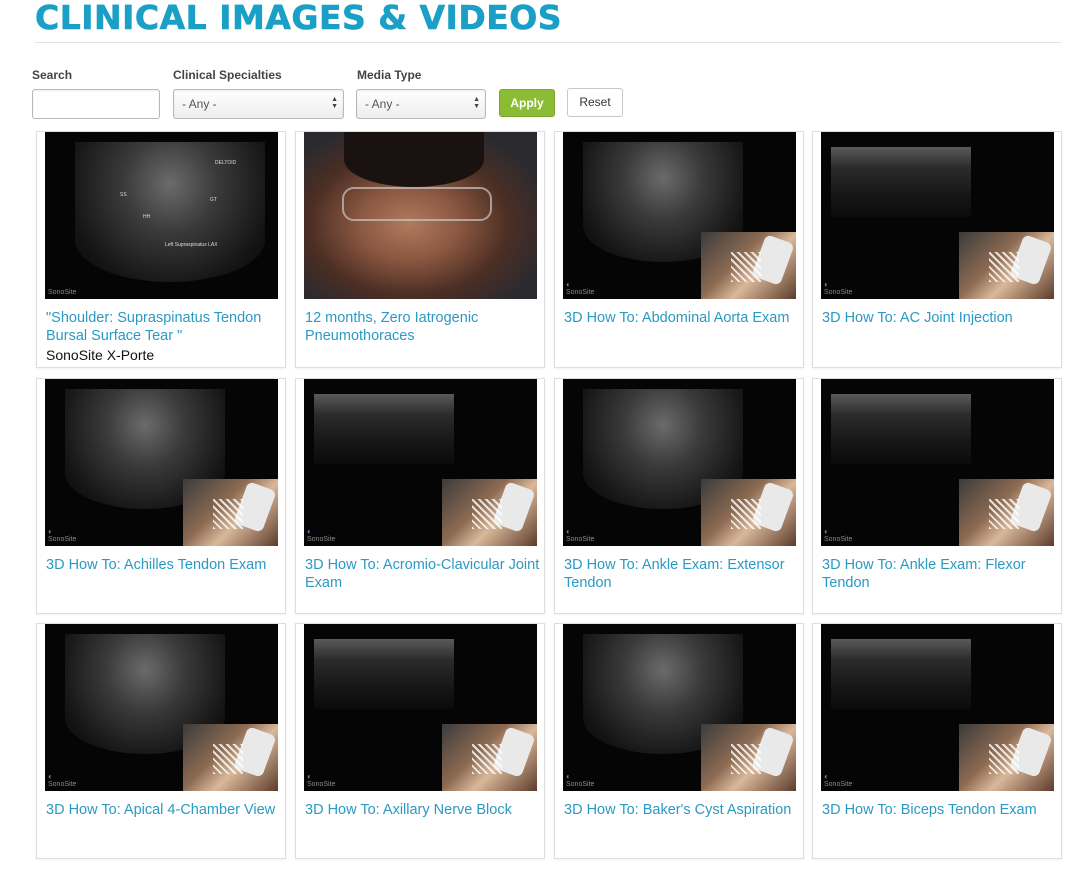 The height and width of the screenshot is (874, 1089). Describe the element at coordinates (213, 200) in the screenshot. I see `ultrasound-label: GT` at that location.